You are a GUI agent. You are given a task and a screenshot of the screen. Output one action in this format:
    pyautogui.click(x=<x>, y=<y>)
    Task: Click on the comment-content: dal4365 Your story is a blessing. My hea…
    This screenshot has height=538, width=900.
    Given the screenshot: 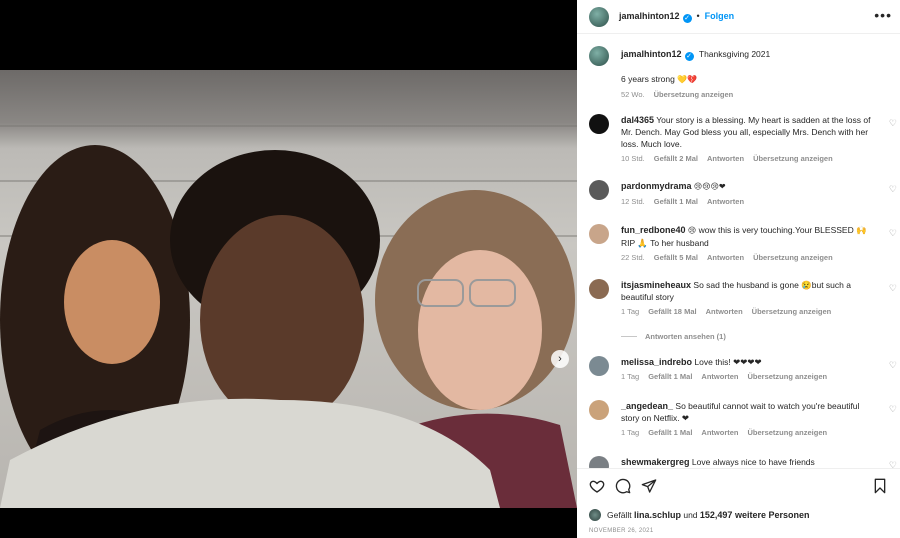 What is the action you would take?
    pyautogui.click(x=749, y=139)
    